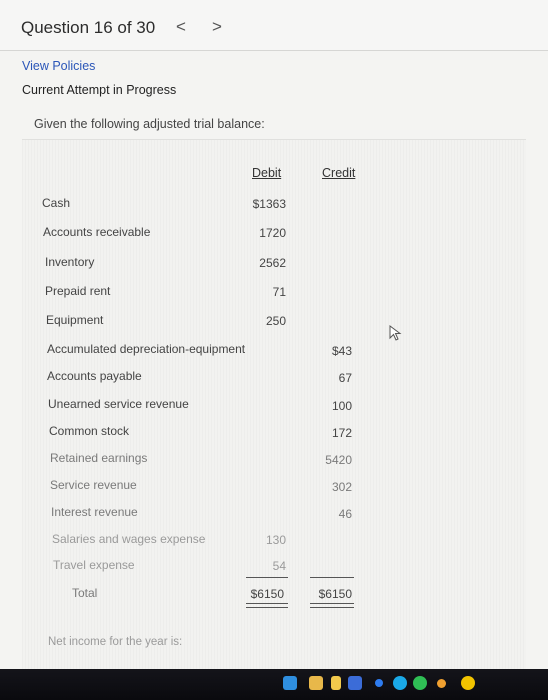 The image size is (548, 700). Describe the element at coordinates (345, 378) in the screenshot. I see `credit-value: 67` at that location.